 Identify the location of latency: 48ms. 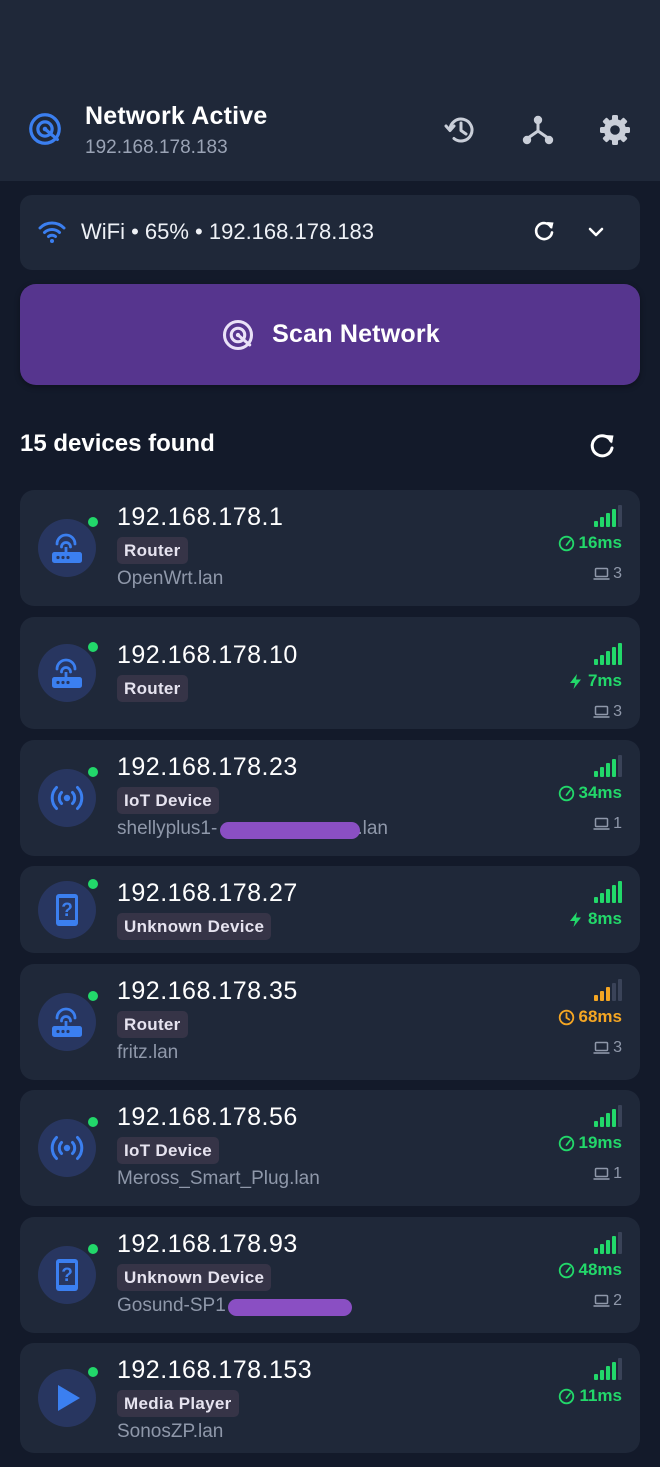
(590, 1270).